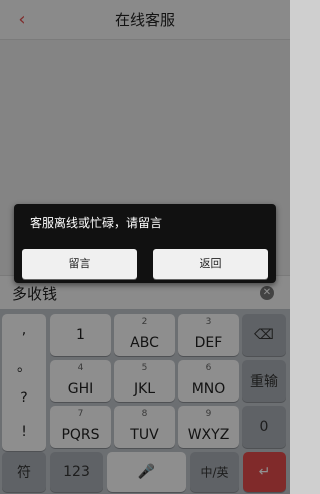  Describe the element at coordinates (96, 223) in the screenshot. I see `dialog-message: 客服离线或忙碌，请留言` at that location.